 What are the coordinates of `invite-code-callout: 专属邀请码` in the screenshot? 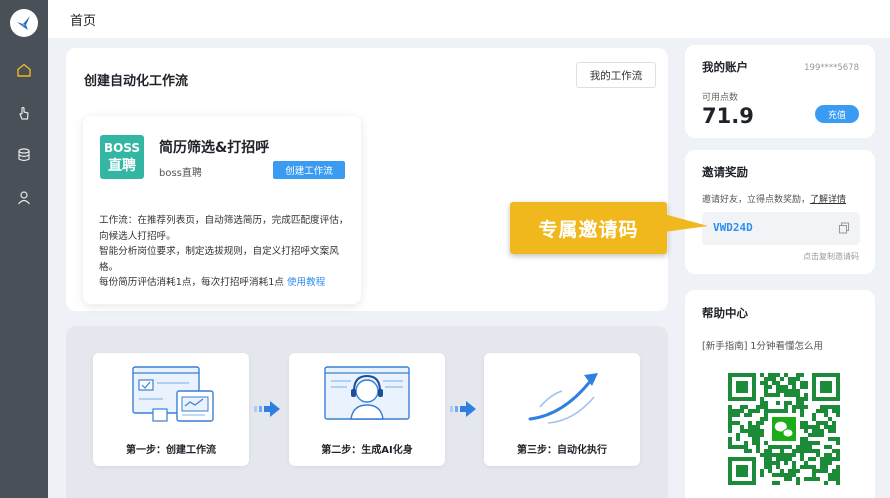 It's located at (588, 228).